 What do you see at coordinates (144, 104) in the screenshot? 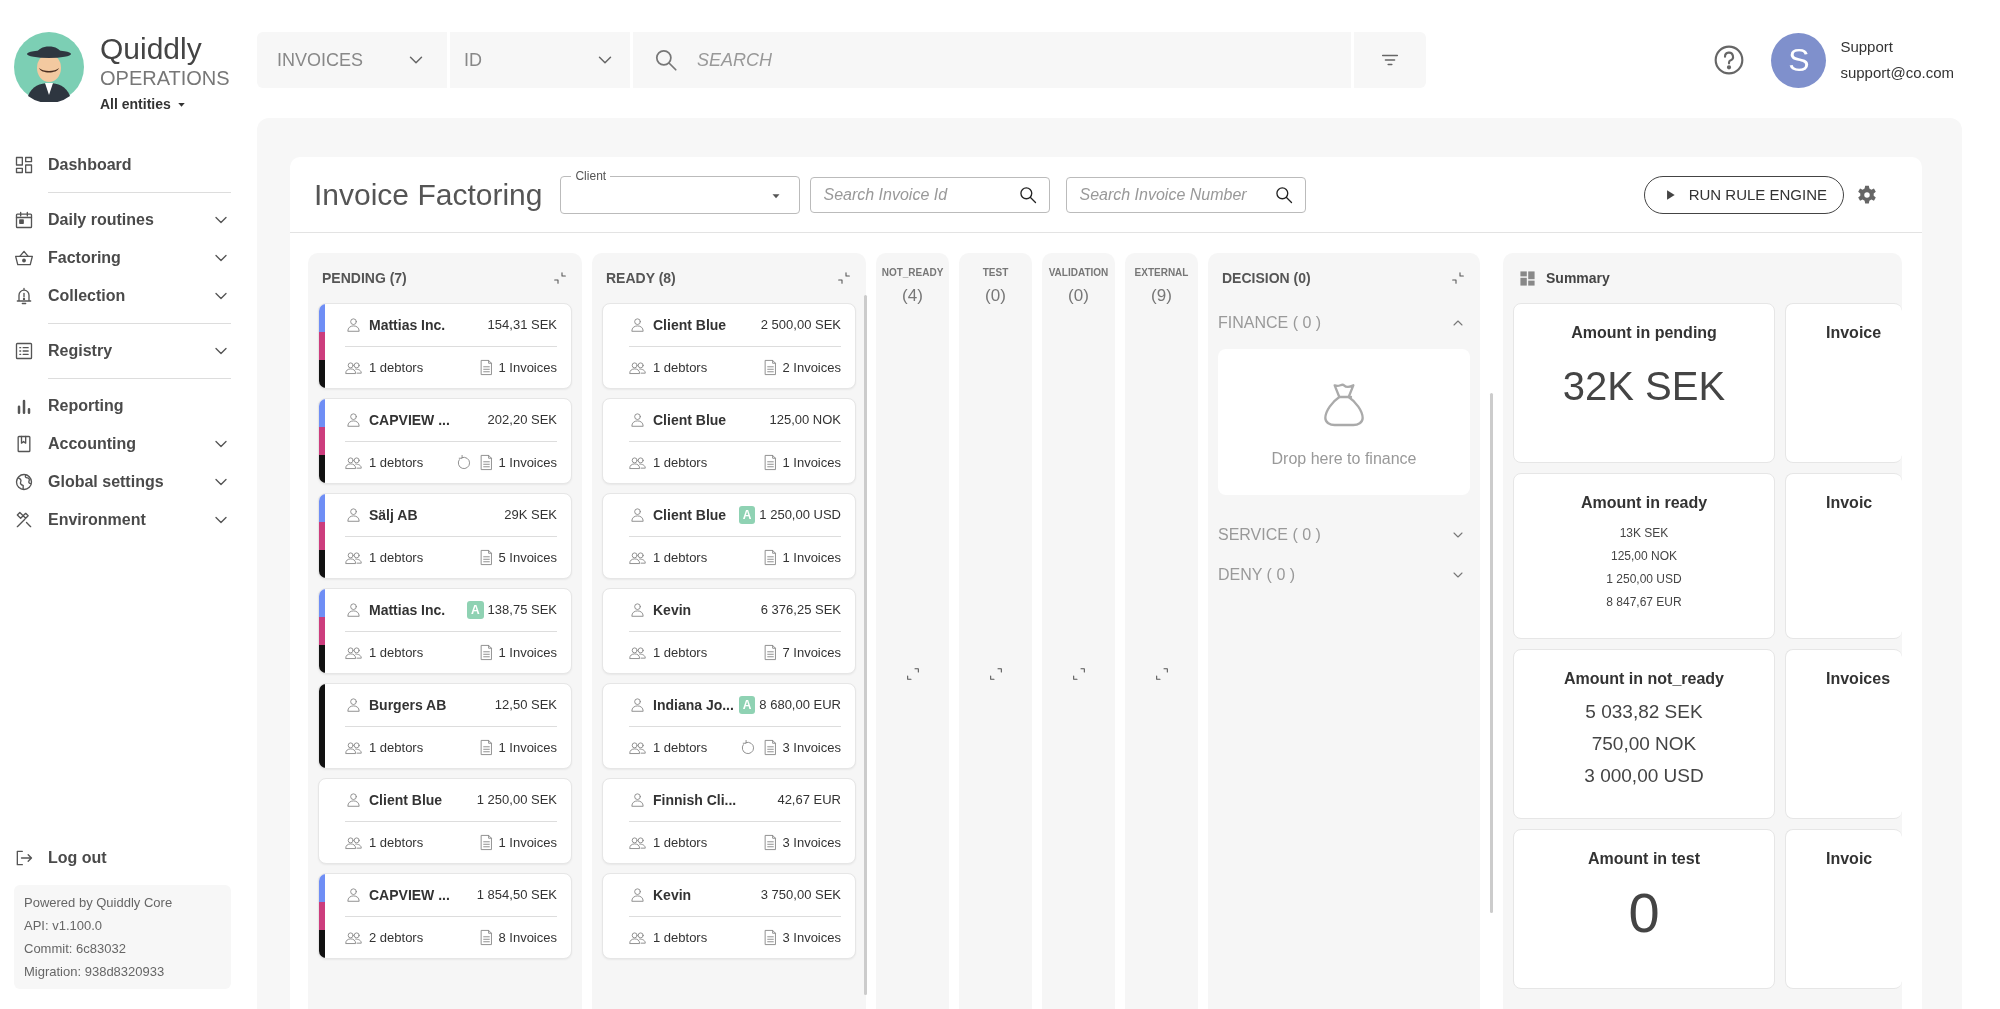
I see `entity-selector: All entities` at bounding box center [144, 104].